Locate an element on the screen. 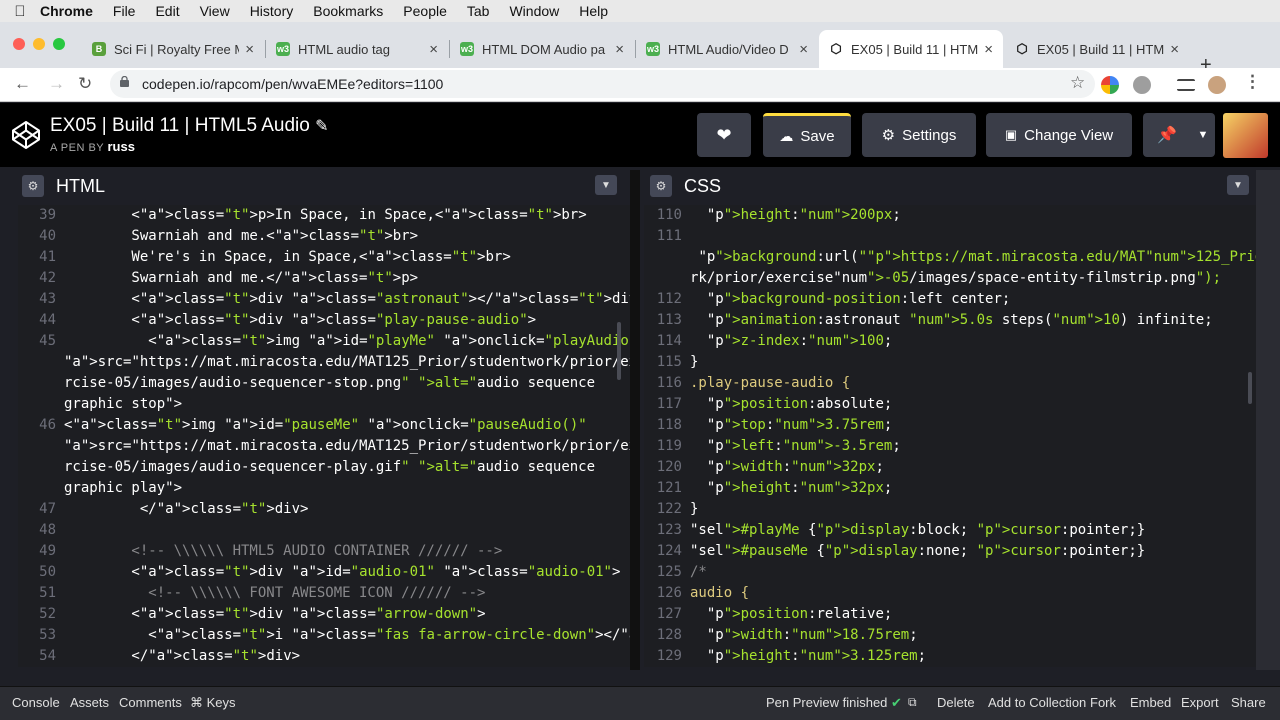 The height and width of the screenshot is (720, 1280). css-code-line: 110 "p">height:"num">200px; is located at coordinates (772, 215).